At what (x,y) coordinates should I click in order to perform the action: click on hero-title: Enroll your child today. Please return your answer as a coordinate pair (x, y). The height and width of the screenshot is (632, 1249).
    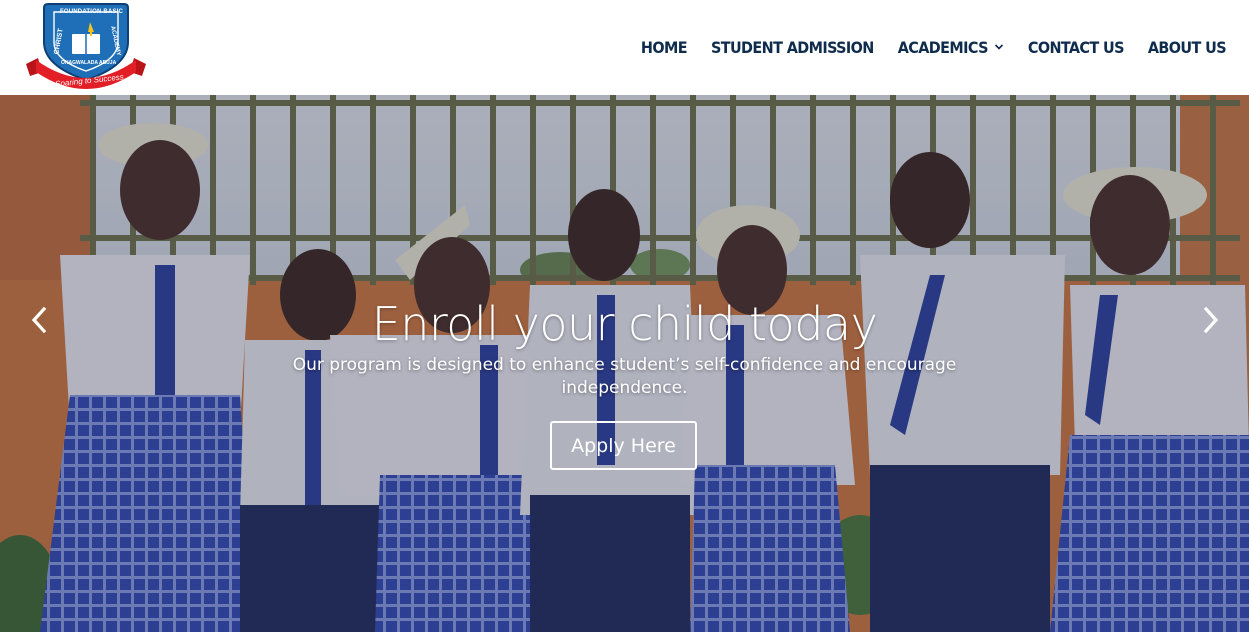
    Looking at the image, I should click on (624, 324).